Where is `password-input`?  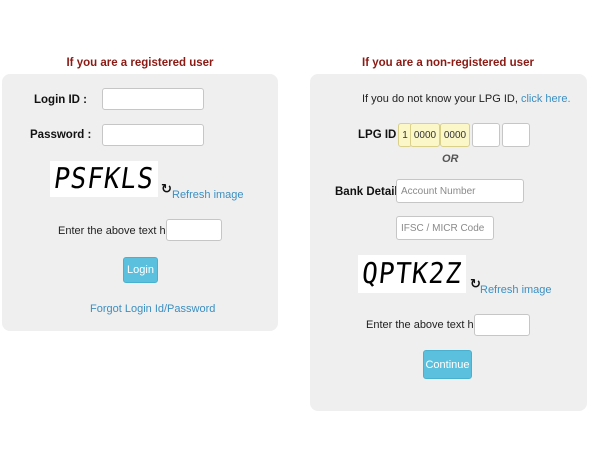
password-input is located at coordinates (153, 135).